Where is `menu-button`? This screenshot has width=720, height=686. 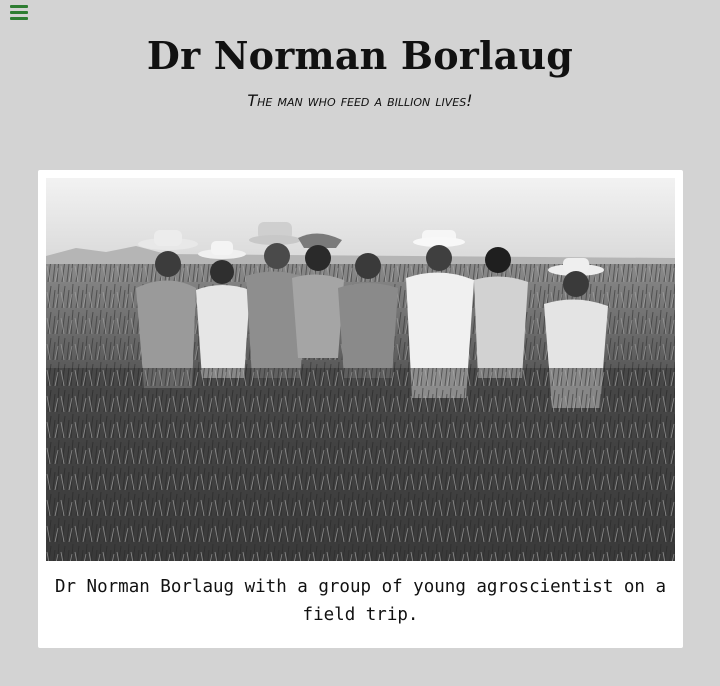
menu-button is located at coordinates (20, 12).